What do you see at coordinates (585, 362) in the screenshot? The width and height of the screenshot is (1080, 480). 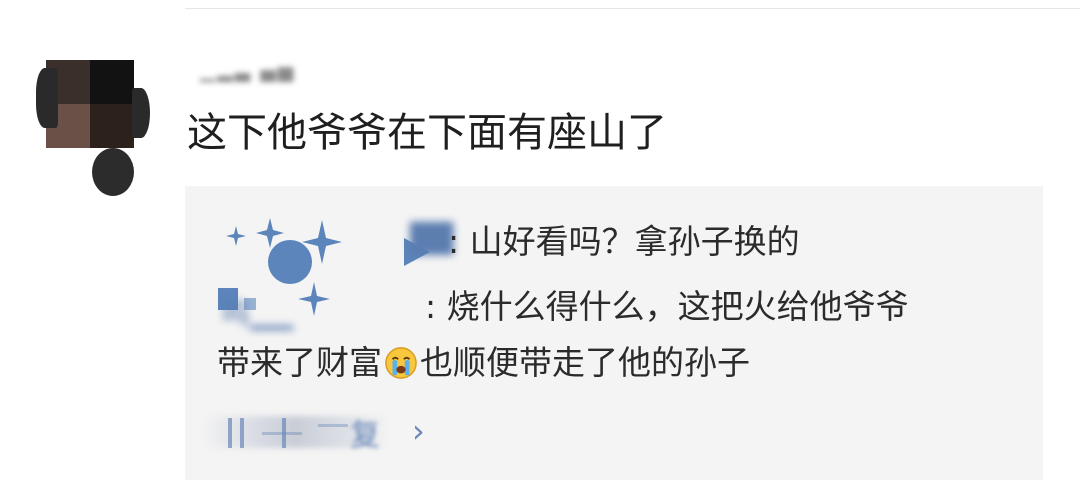 I see `reply-text-3-after: 也顺便带走了他的孙子` at bounding box center [585, 362].